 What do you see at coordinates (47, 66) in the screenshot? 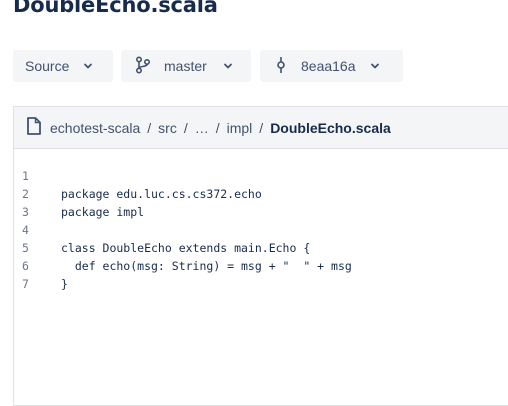
I see `source-label: Source` at bounding box center [47, 66].